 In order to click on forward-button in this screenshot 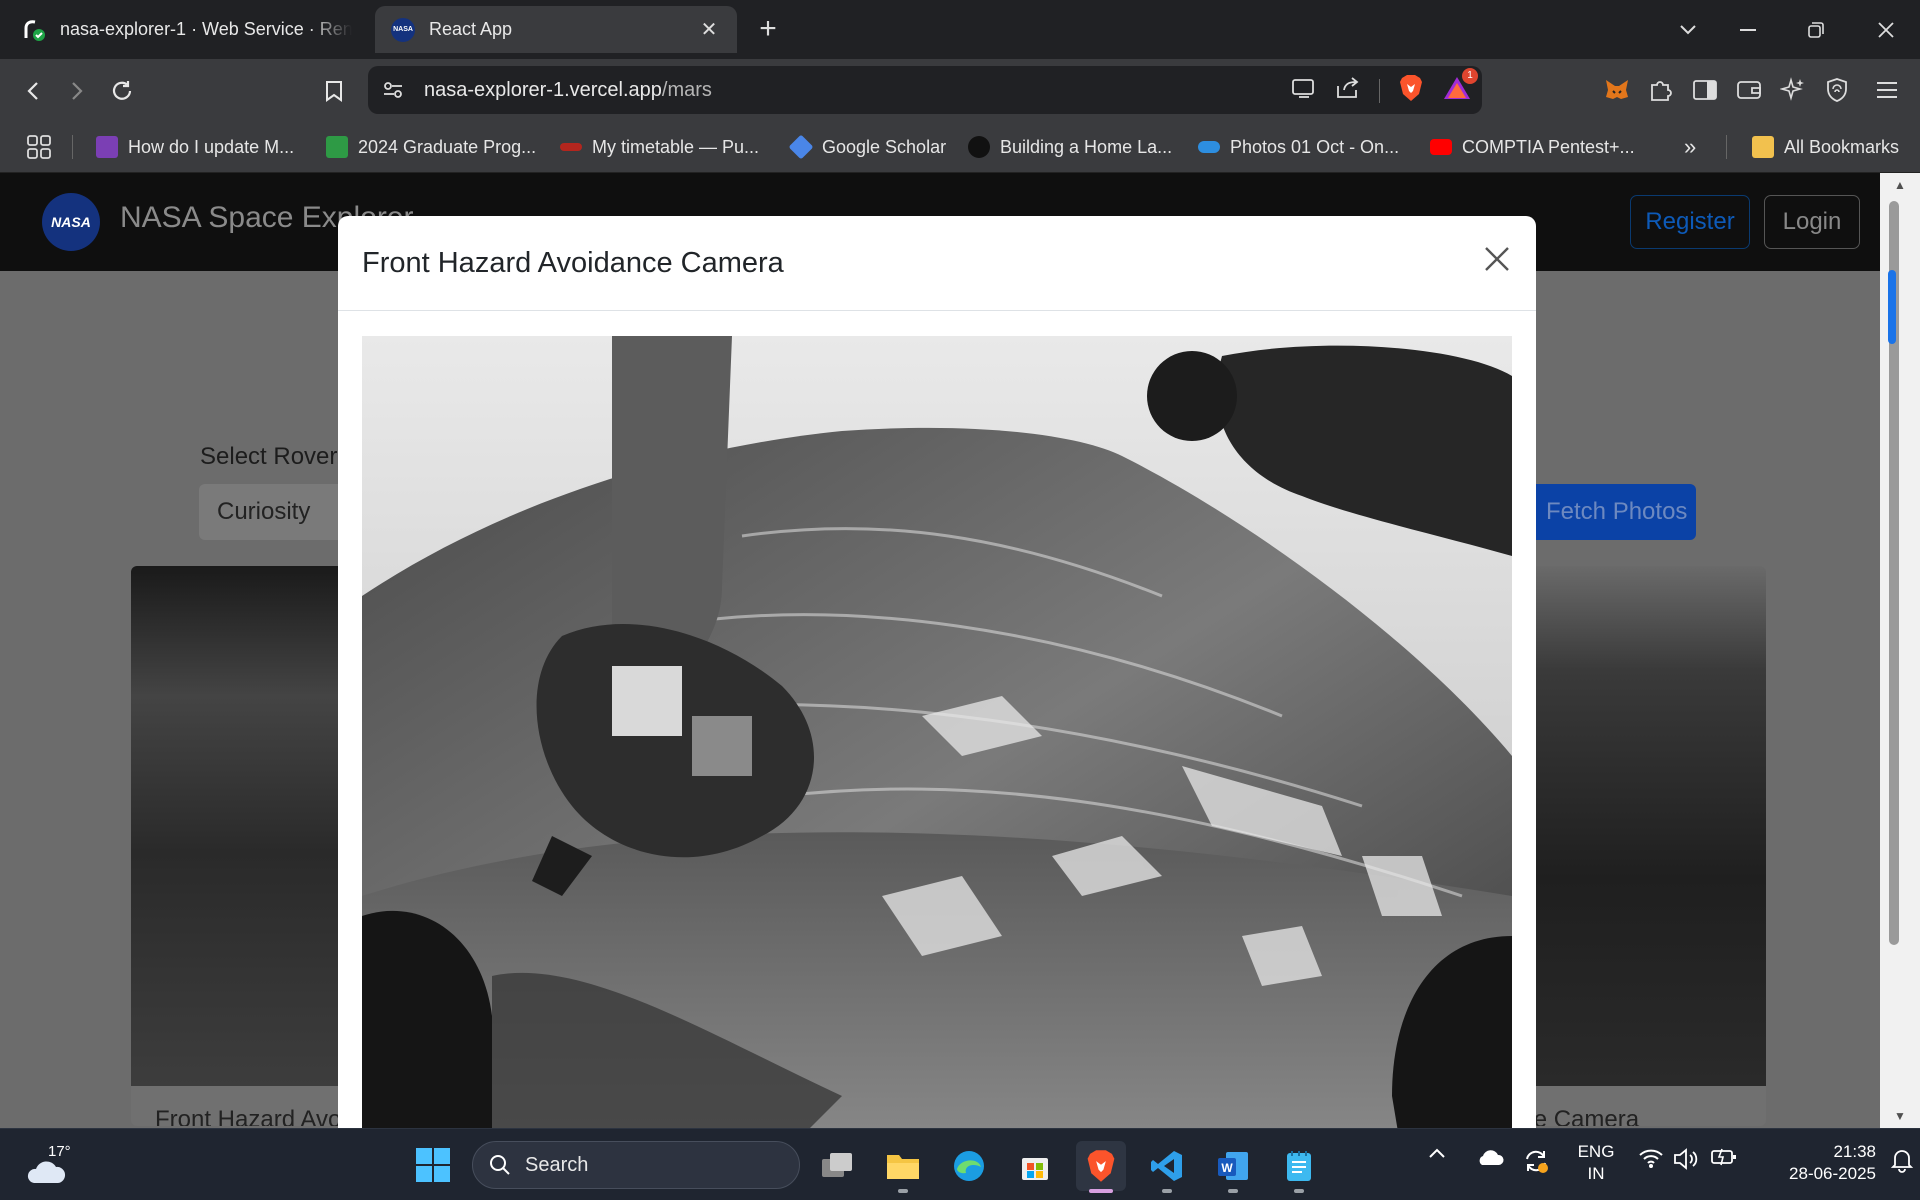, I will do `click(76, 91)`.